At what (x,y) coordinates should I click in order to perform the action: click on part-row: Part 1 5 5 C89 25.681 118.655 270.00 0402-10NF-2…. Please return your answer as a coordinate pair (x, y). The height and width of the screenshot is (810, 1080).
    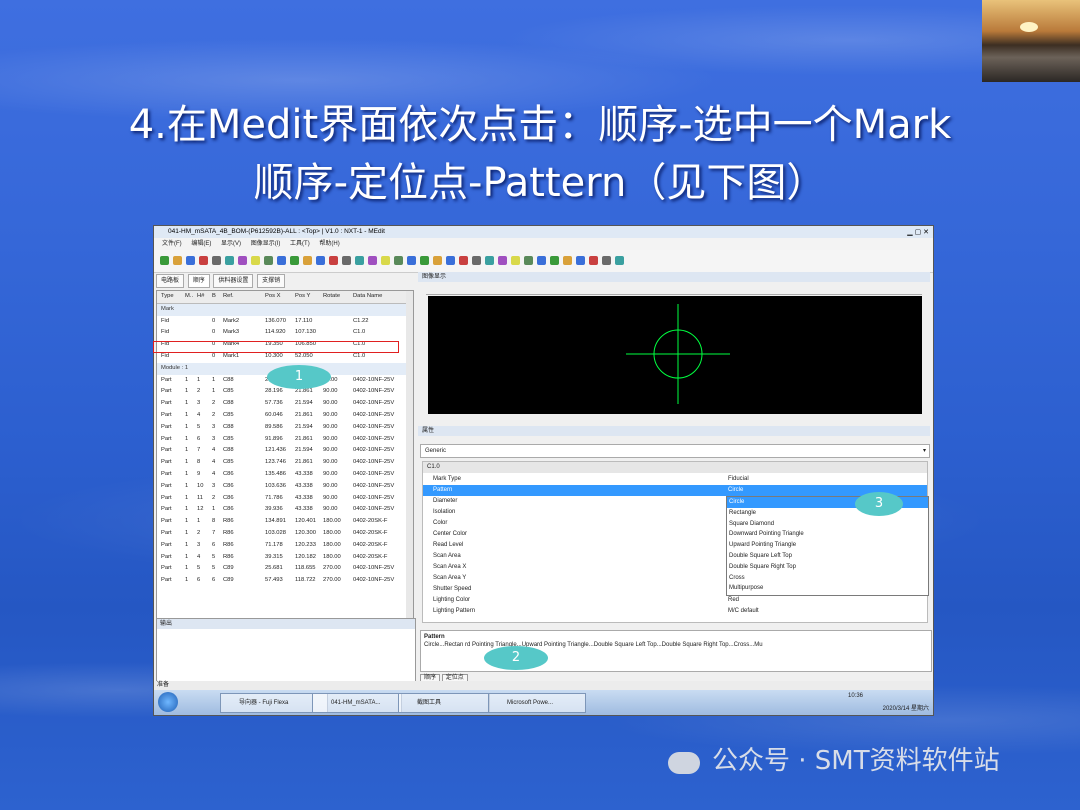
    Looking at the image, I should click on (285, 569).